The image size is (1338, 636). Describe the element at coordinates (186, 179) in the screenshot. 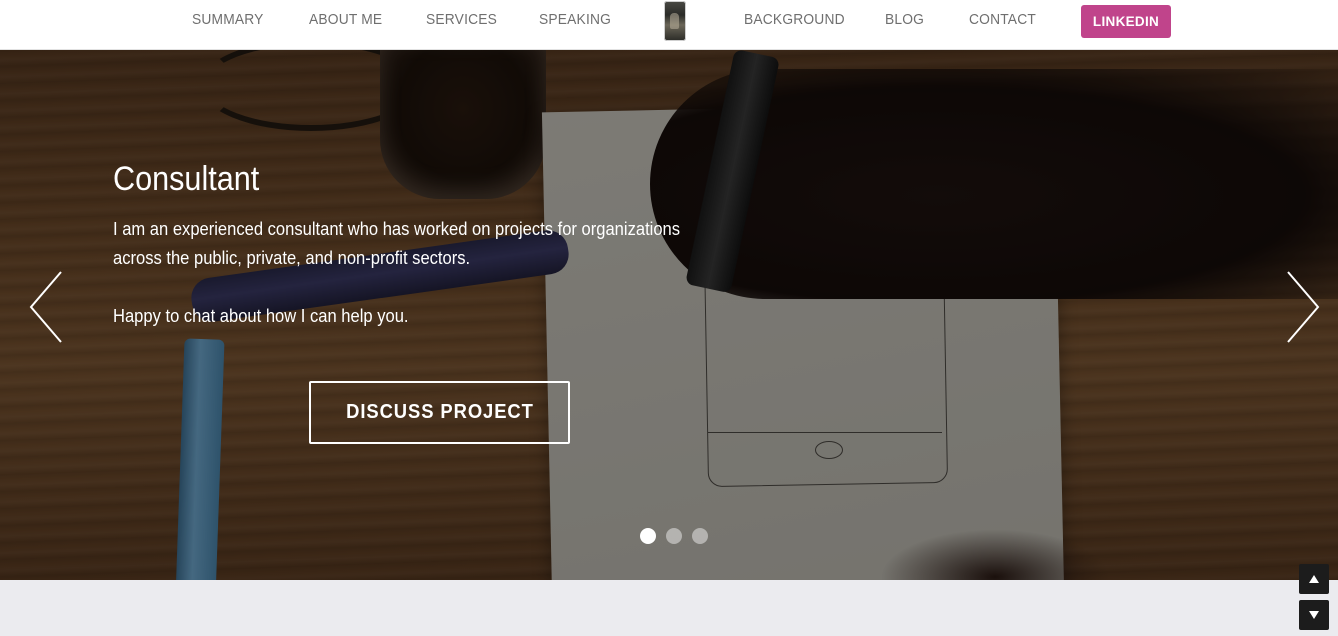

I see `hero-title: Consultant` at that location.